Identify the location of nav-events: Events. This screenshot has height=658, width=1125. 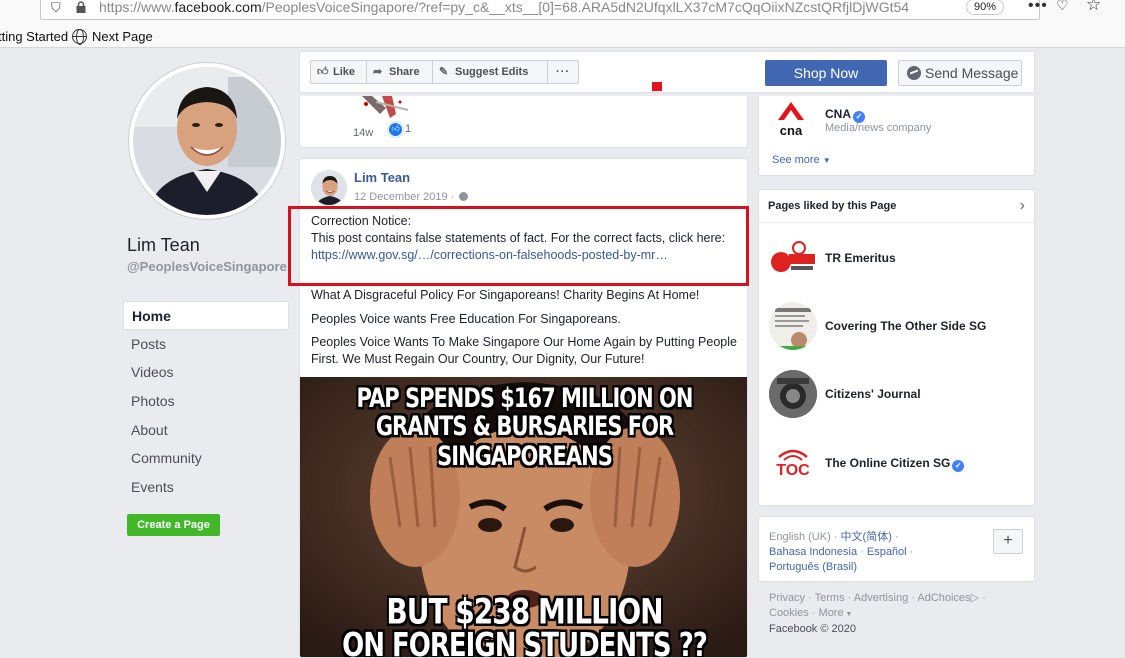
(206, 487).